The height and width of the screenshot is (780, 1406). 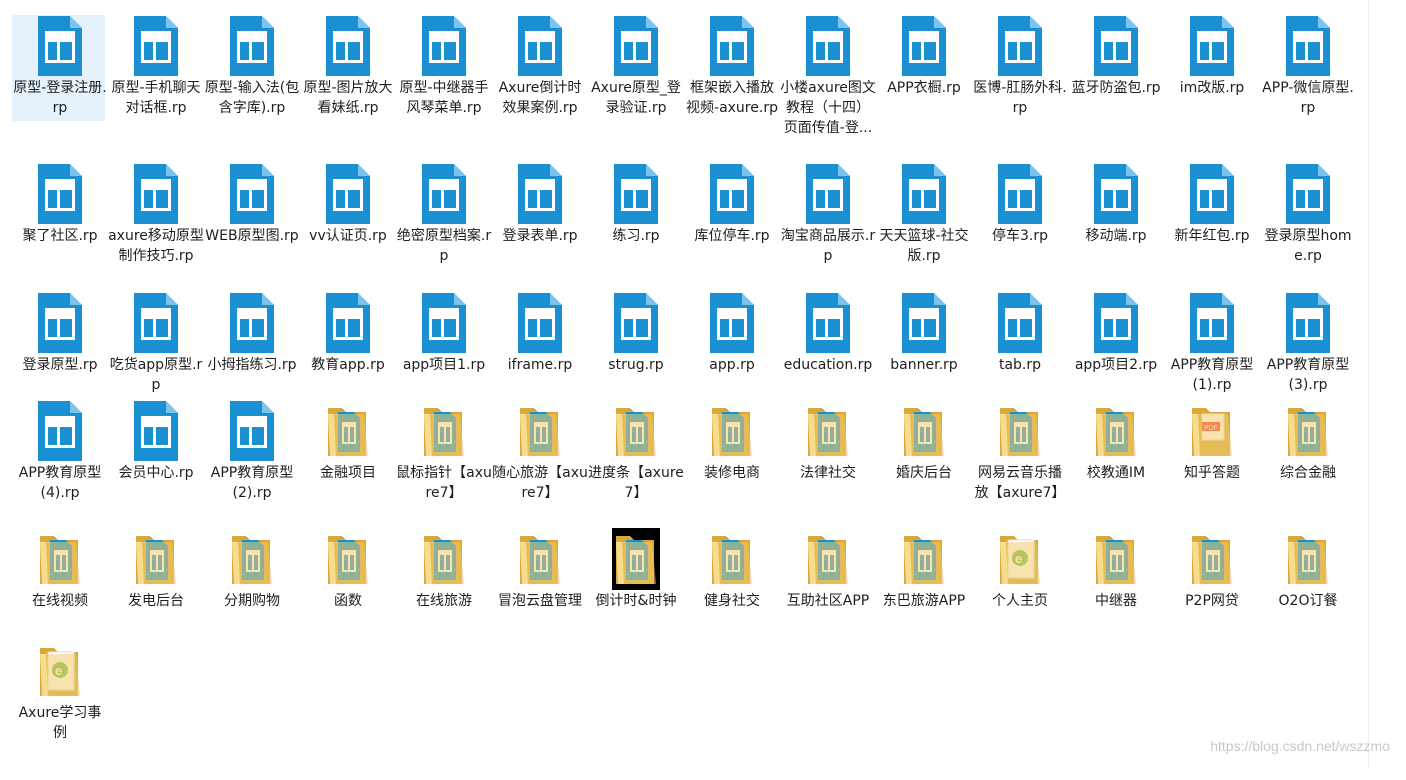 What do you see at coordinates (636, 85) in the screenshot?
I see `rp-file-item: Axure原型_登录验证.rp` at bounding box center [636, 85].